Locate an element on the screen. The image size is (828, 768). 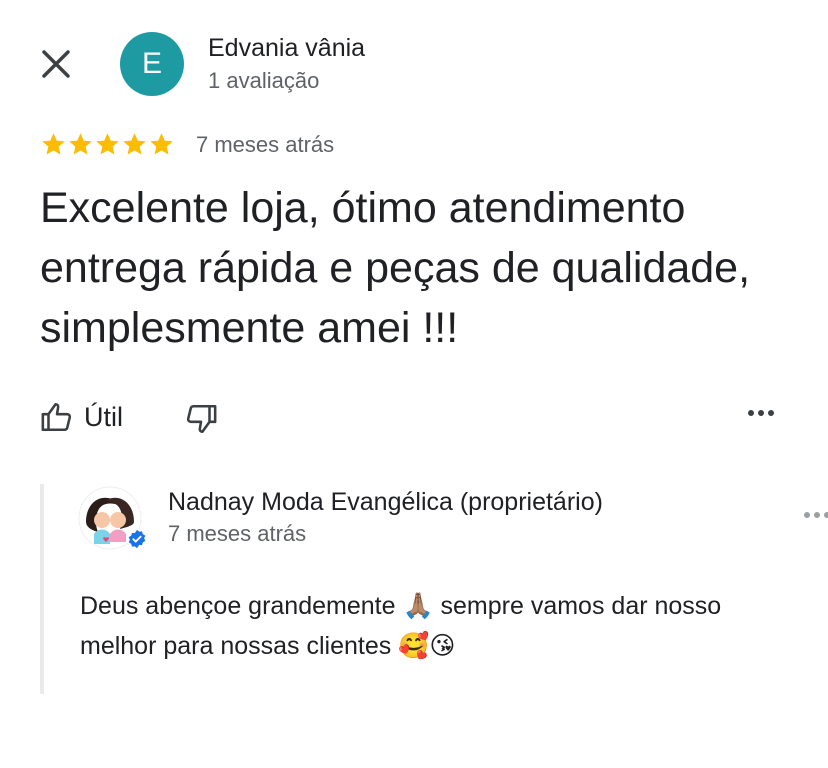
close-icon is located at coordinates (56, 64).